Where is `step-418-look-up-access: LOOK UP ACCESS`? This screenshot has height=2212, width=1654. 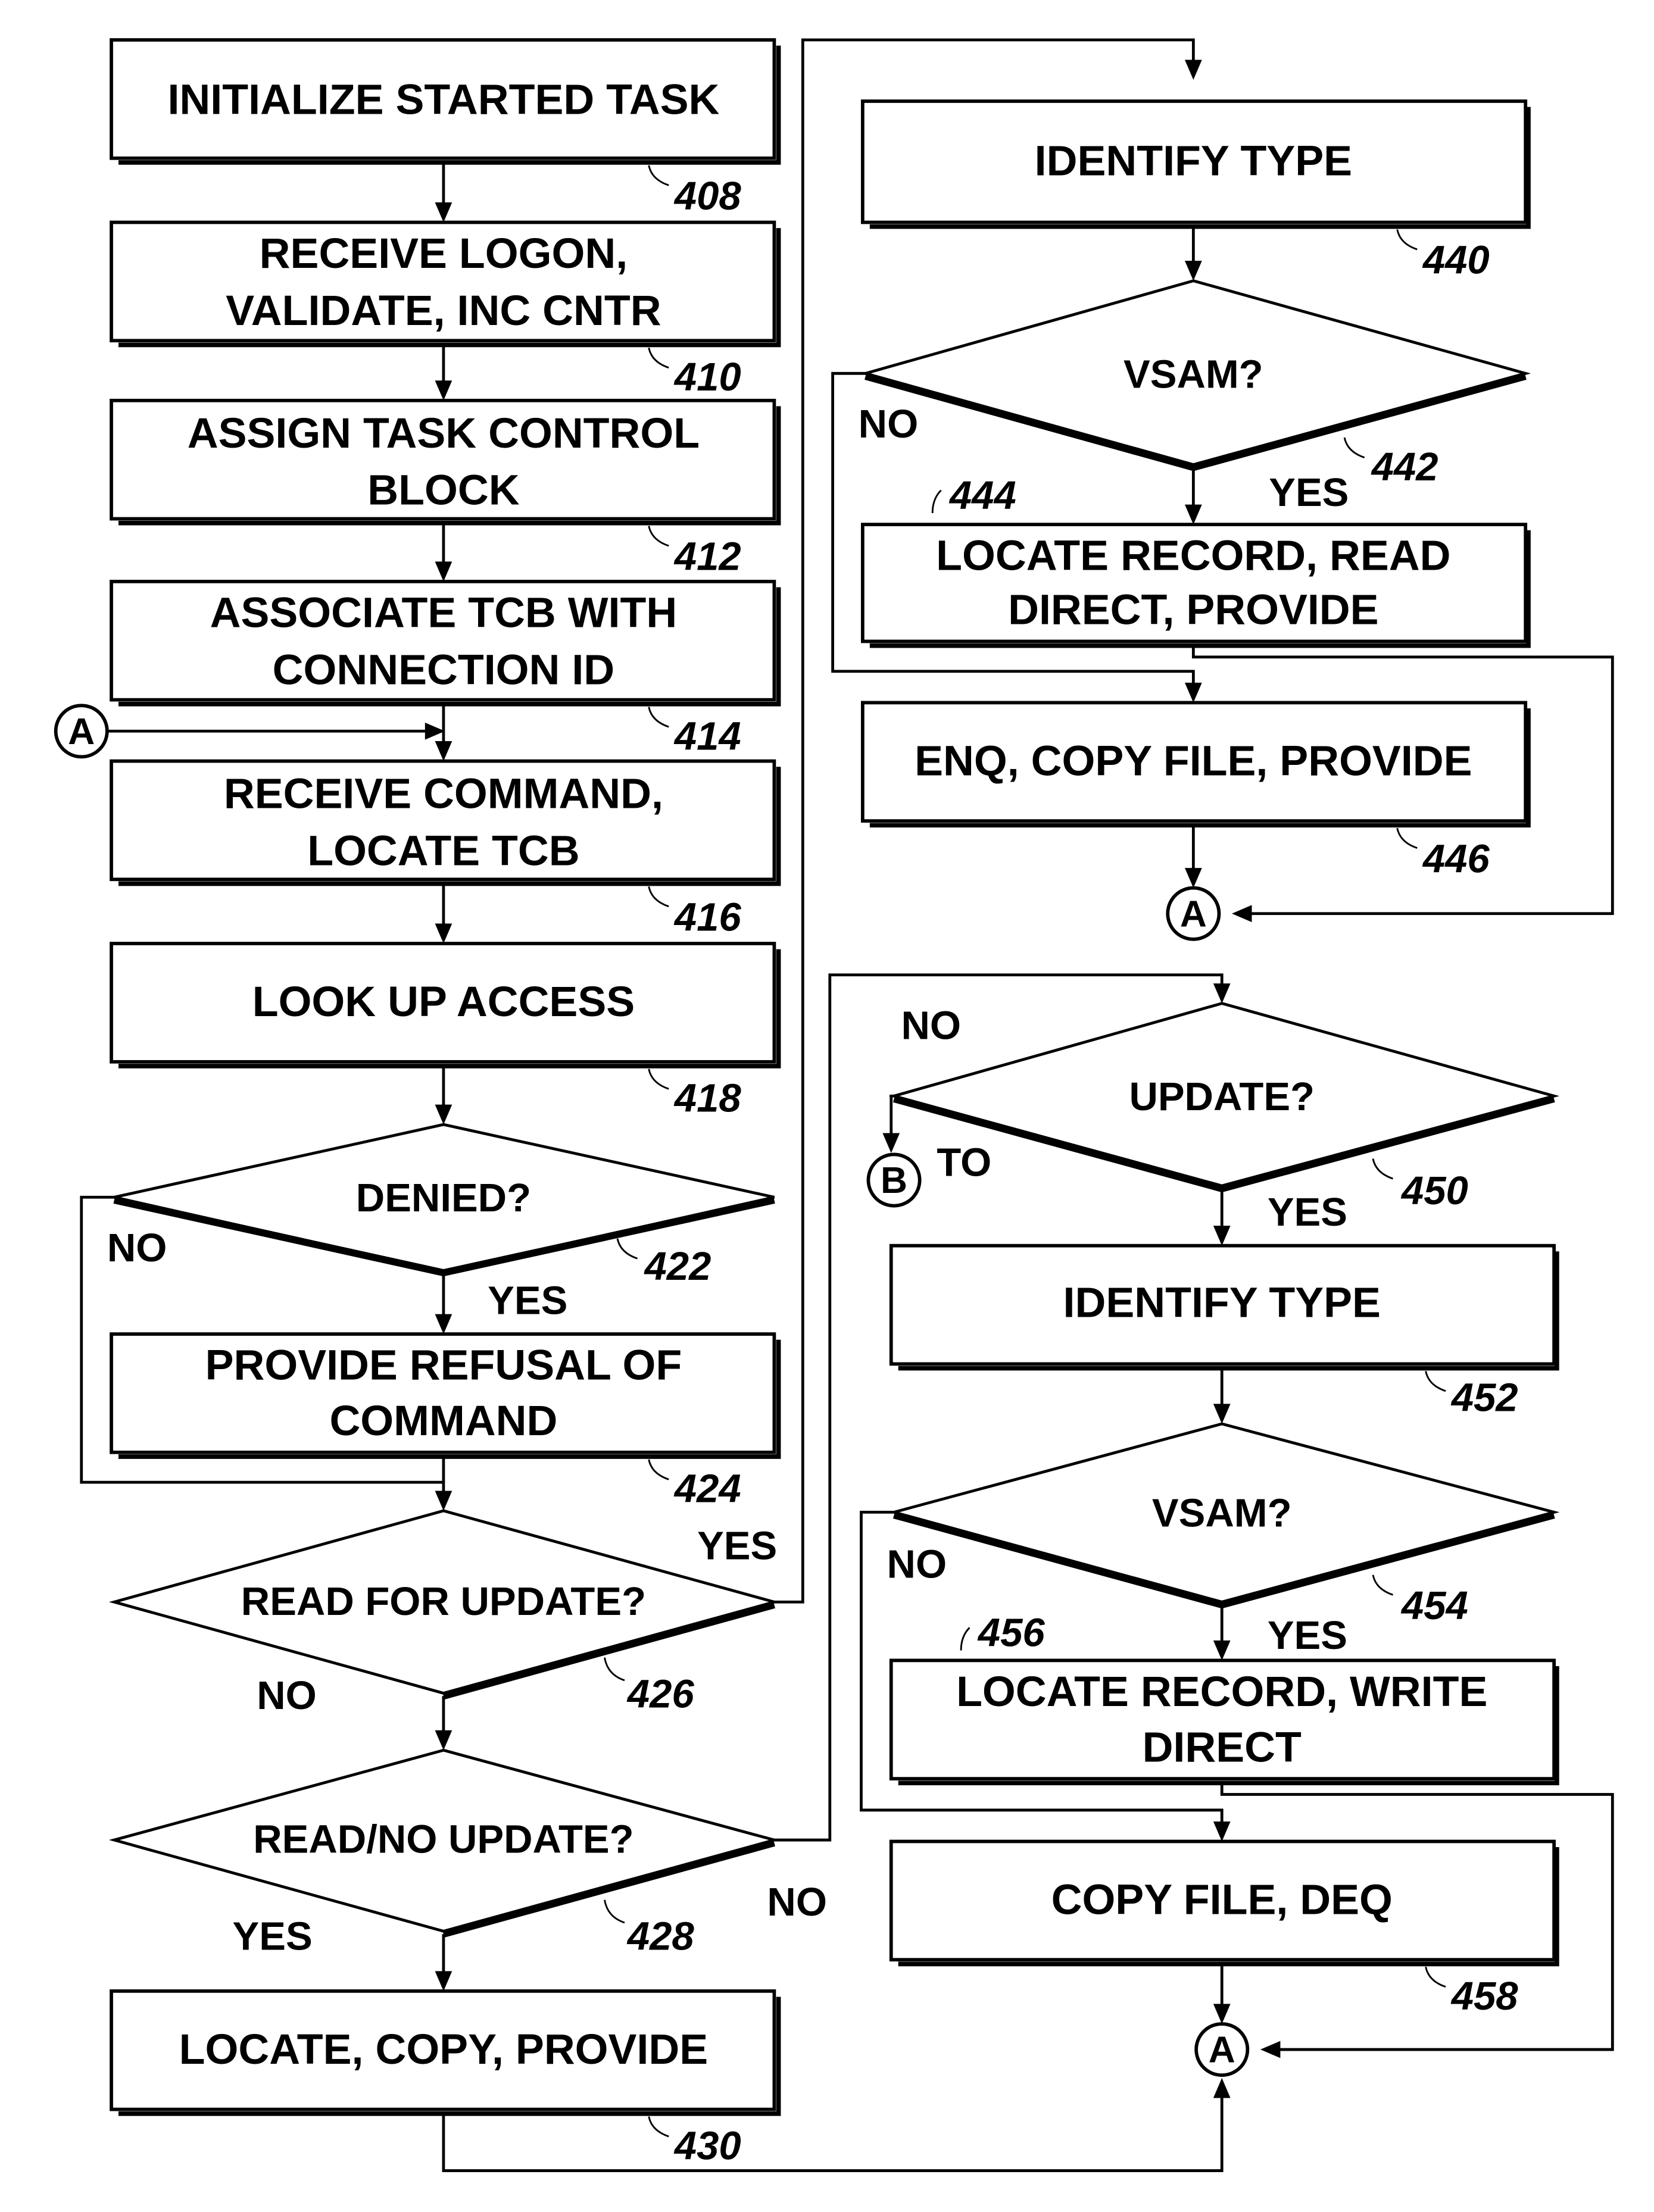 step-418-look-up-access: LOOK UP ACCESS is located at coordinates (445, 1005).